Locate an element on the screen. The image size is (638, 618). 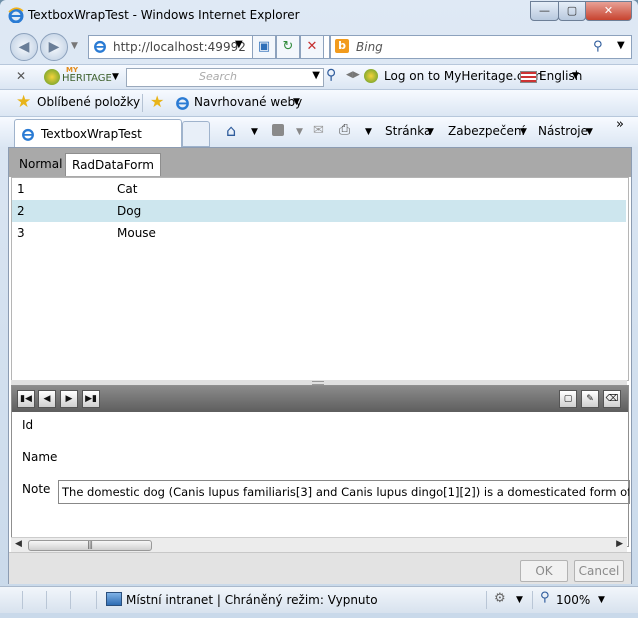
tab-favicon-icon is located at coordinates (28, 134).